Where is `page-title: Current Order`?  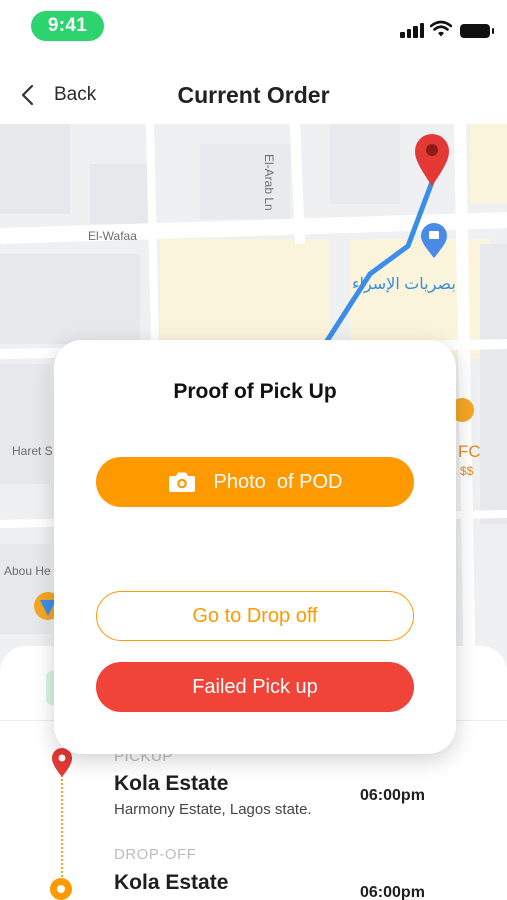
page-title: Current Order is located at coordinates (253, 95).